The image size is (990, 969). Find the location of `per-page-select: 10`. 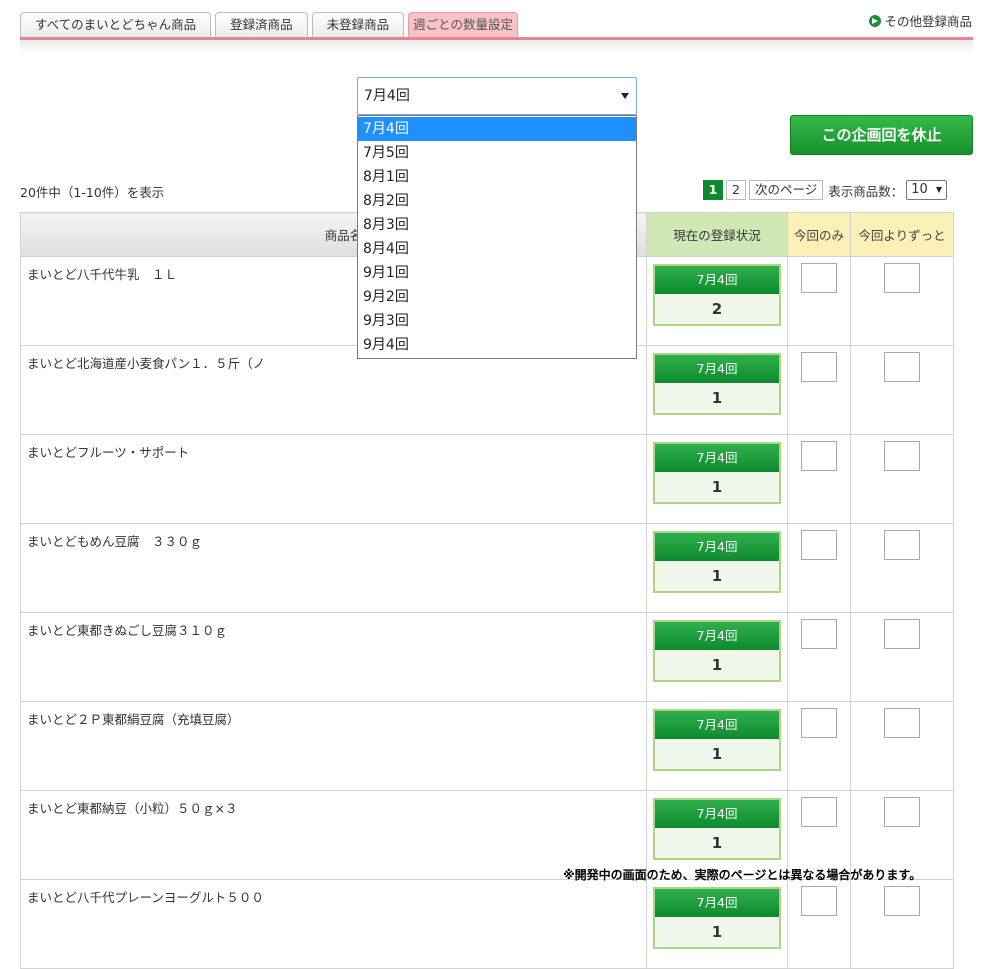

per-page-select: 10 is located at coordinates (927, 190).